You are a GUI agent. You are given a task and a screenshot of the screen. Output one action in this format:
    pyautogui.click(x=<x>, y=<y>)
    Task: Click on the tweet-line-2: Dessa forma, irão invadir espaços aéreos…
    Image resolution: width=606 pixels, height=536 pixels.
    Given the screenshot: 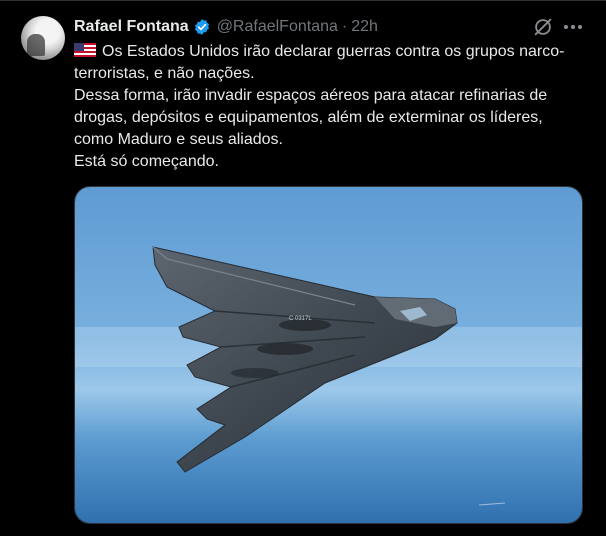 What is the action you would take?
    pyautogui.click(x=311, y=117)
    